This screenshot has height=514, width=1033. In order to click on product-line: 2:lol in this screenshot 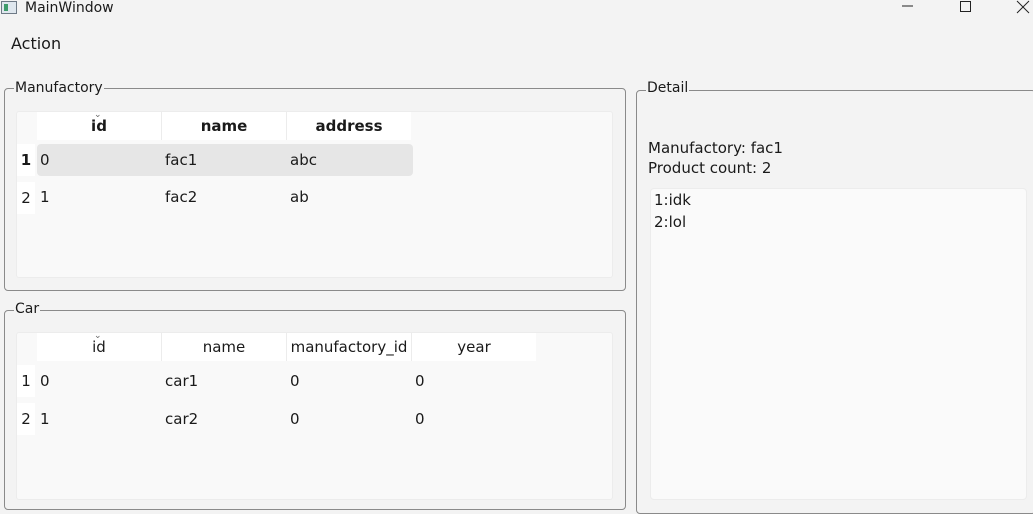, I will do `click(670, 222)`.